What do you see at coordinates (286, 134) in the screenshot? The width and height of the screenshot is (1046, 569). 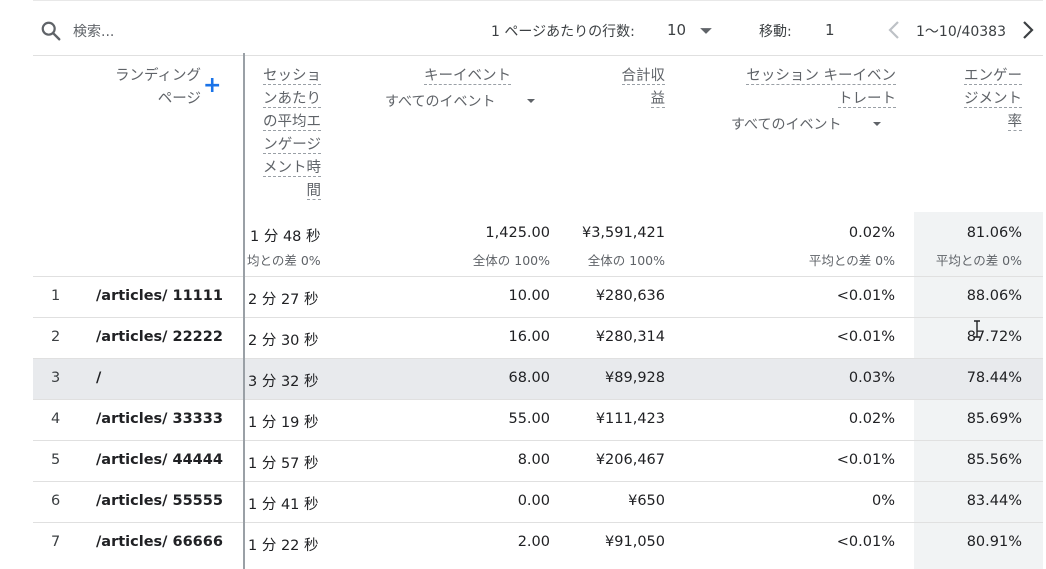 I see `header-avg-engagement-time: セッショ ンあたり の平均エ ンゲージ メント時 間` at bounding box center [286, 134].